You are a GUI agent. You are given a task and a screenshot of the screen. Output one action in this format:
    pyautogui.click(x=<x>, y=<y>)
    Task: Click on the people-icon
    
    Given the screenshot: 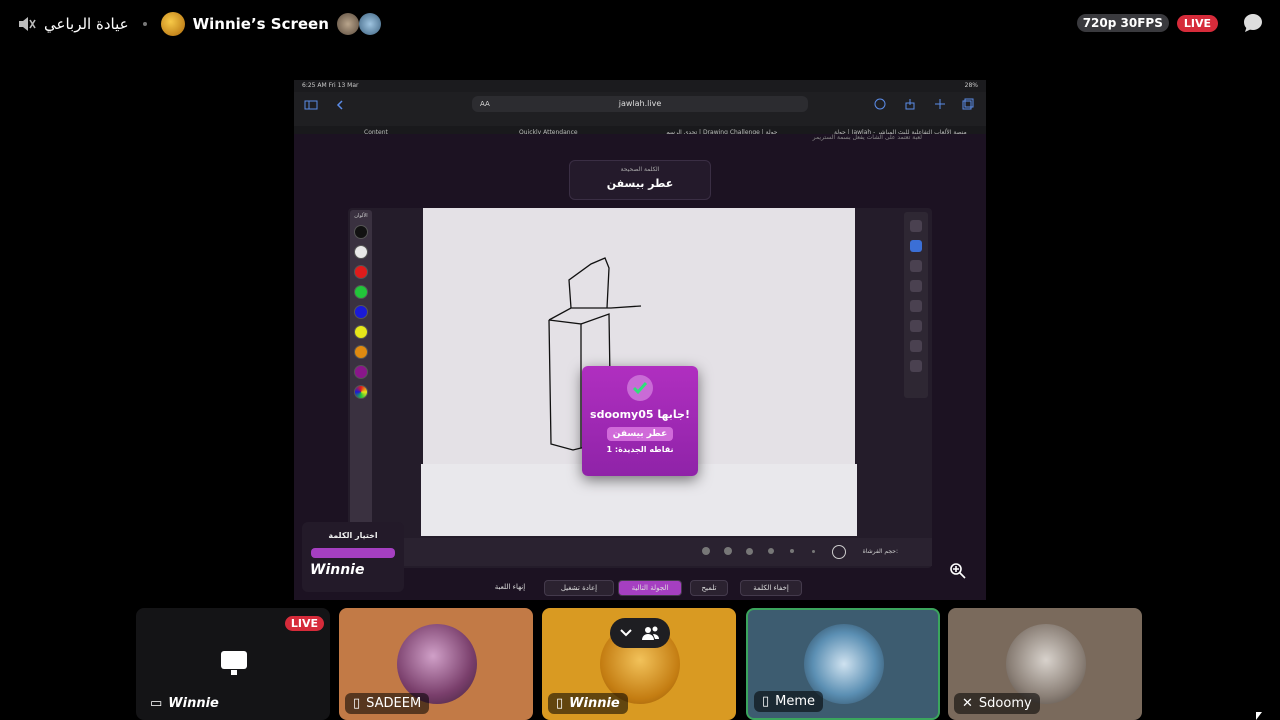 What is the action you would take?
    pyautogui.click(x=650, y=633)
    